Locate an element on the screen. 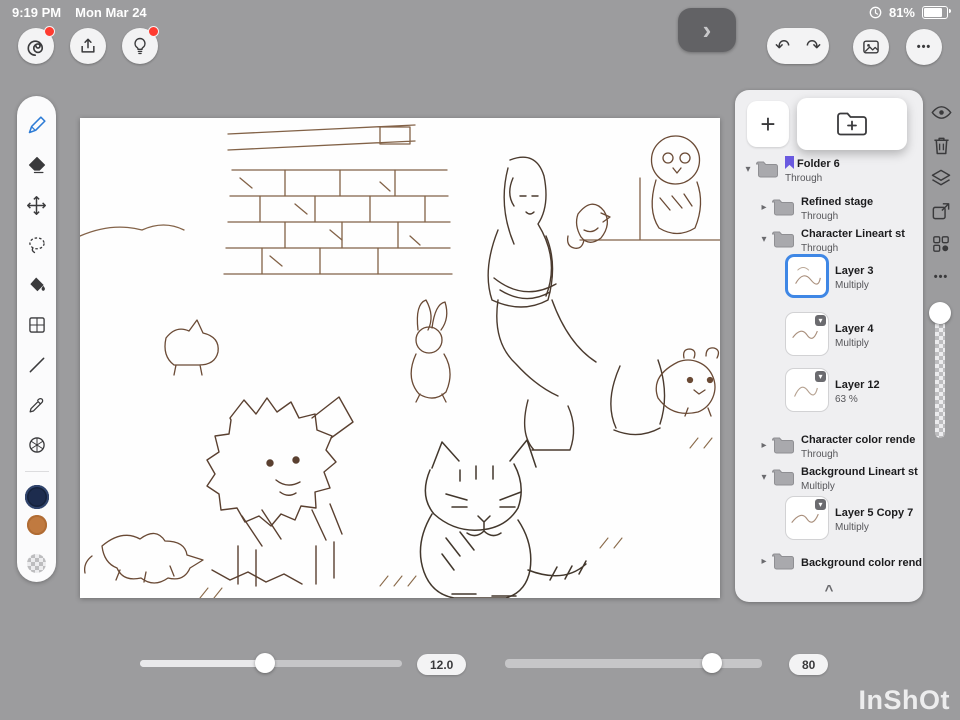  secondary-color-swatch is located at coordinates (36, 525).